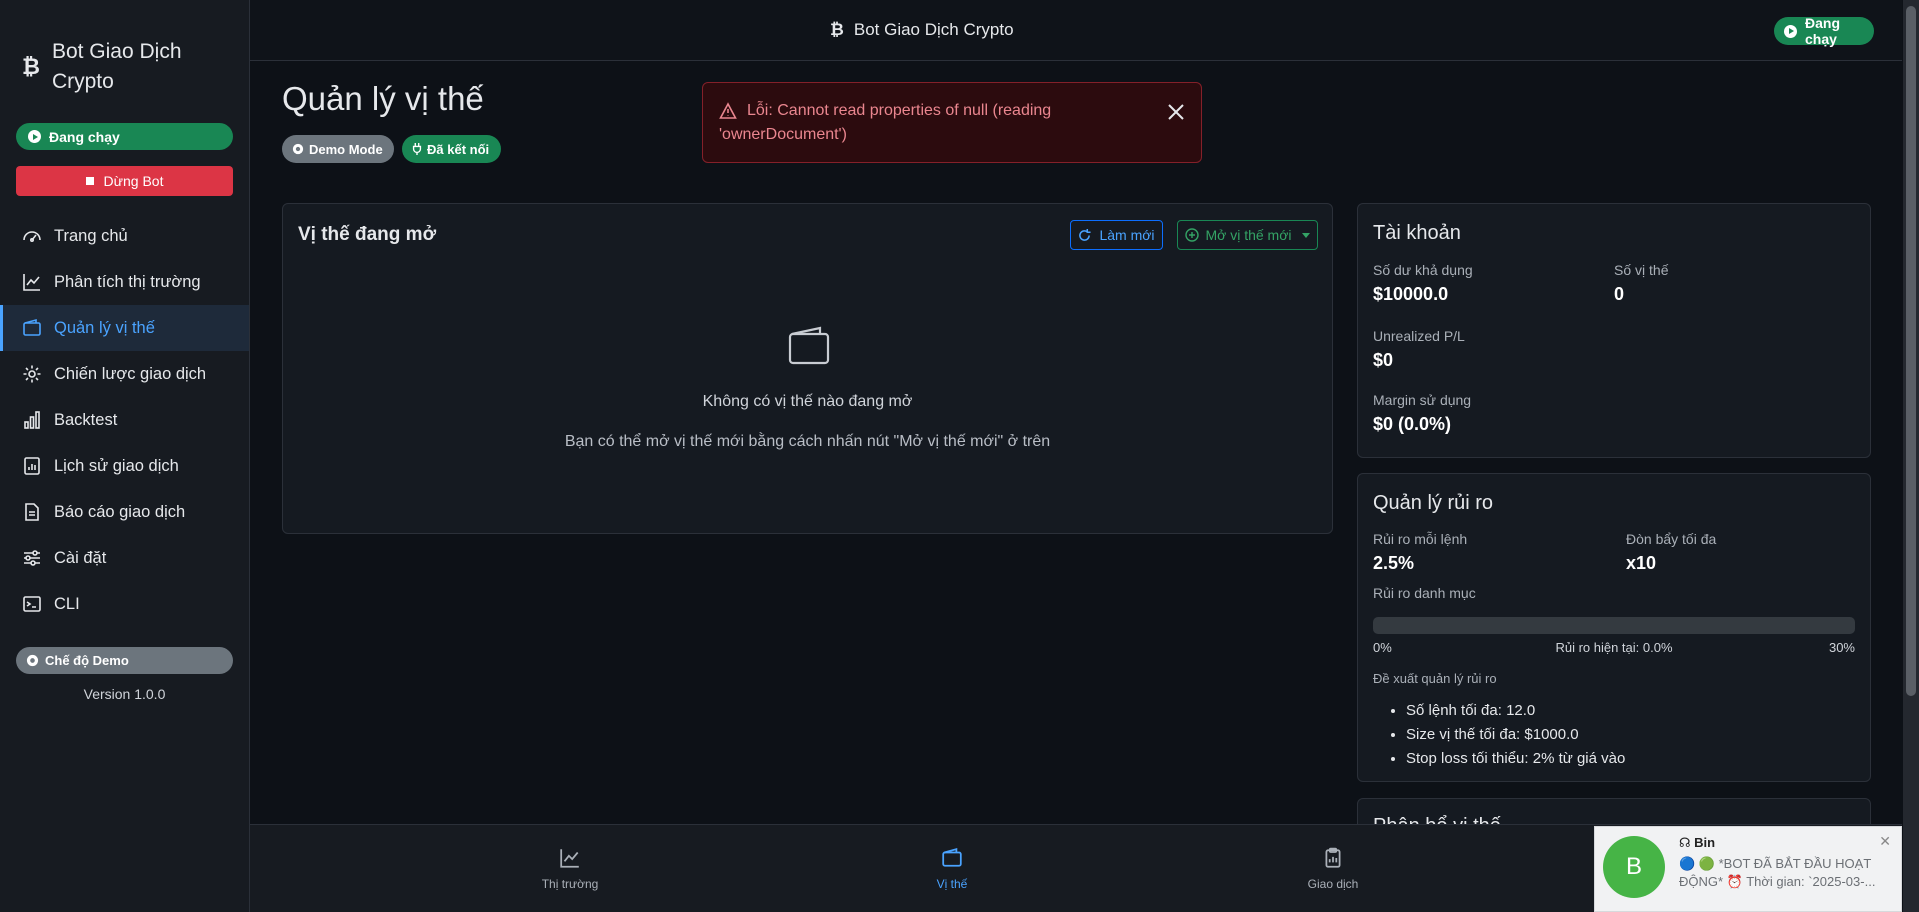 This screenshot has height=912, width=1919. Describe the element at coordinates (570, 869) in the screenshot. I see `bottom-nav-market: Thị trường` at that location.